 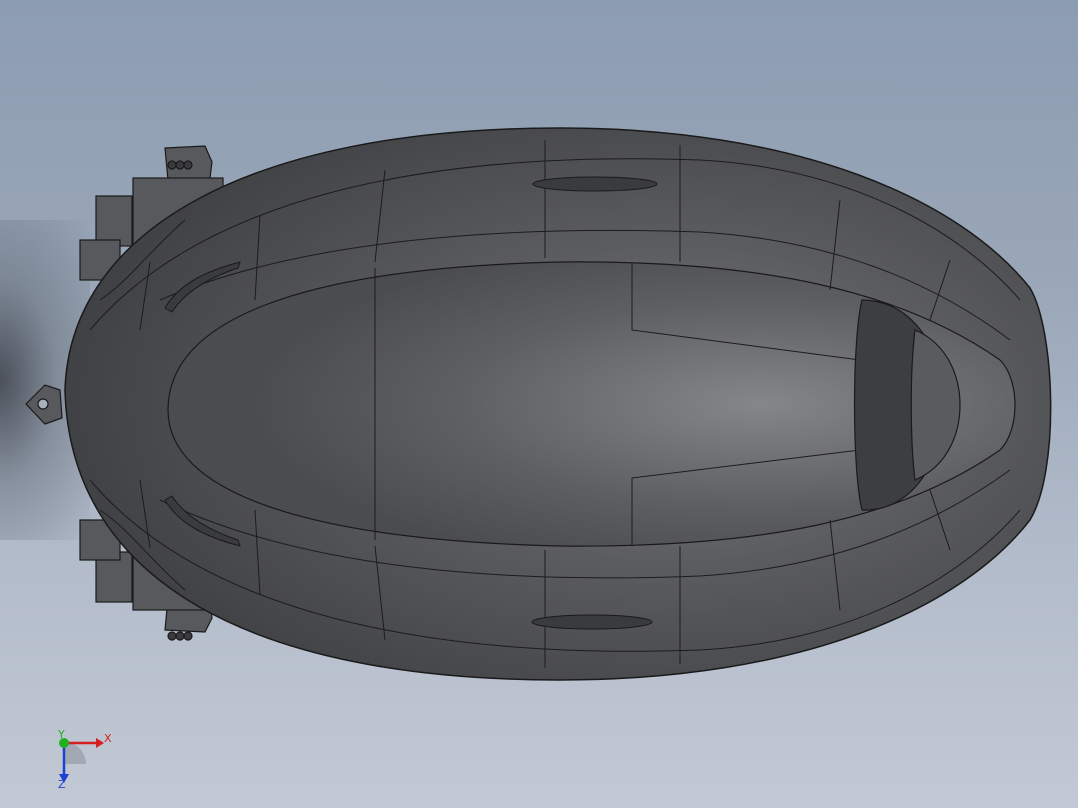 What do you see at coordinates (108, 738) in the screenshot?
I see `x-axis-label: X` at bounding box center [108, 738].